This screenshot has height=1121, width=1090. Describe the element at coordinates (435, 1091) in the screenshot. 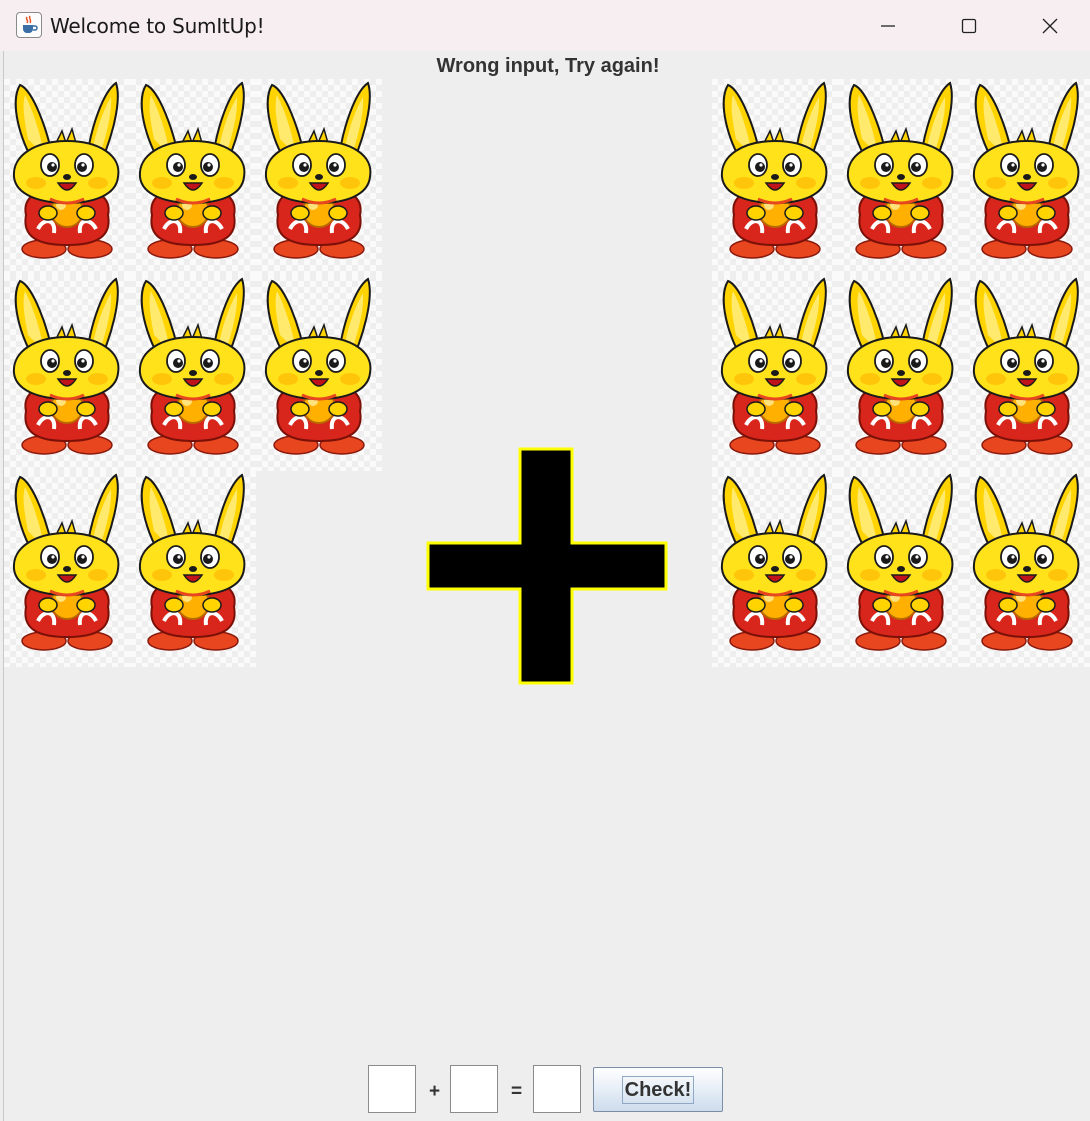

I see `plus-label: +` at that location.